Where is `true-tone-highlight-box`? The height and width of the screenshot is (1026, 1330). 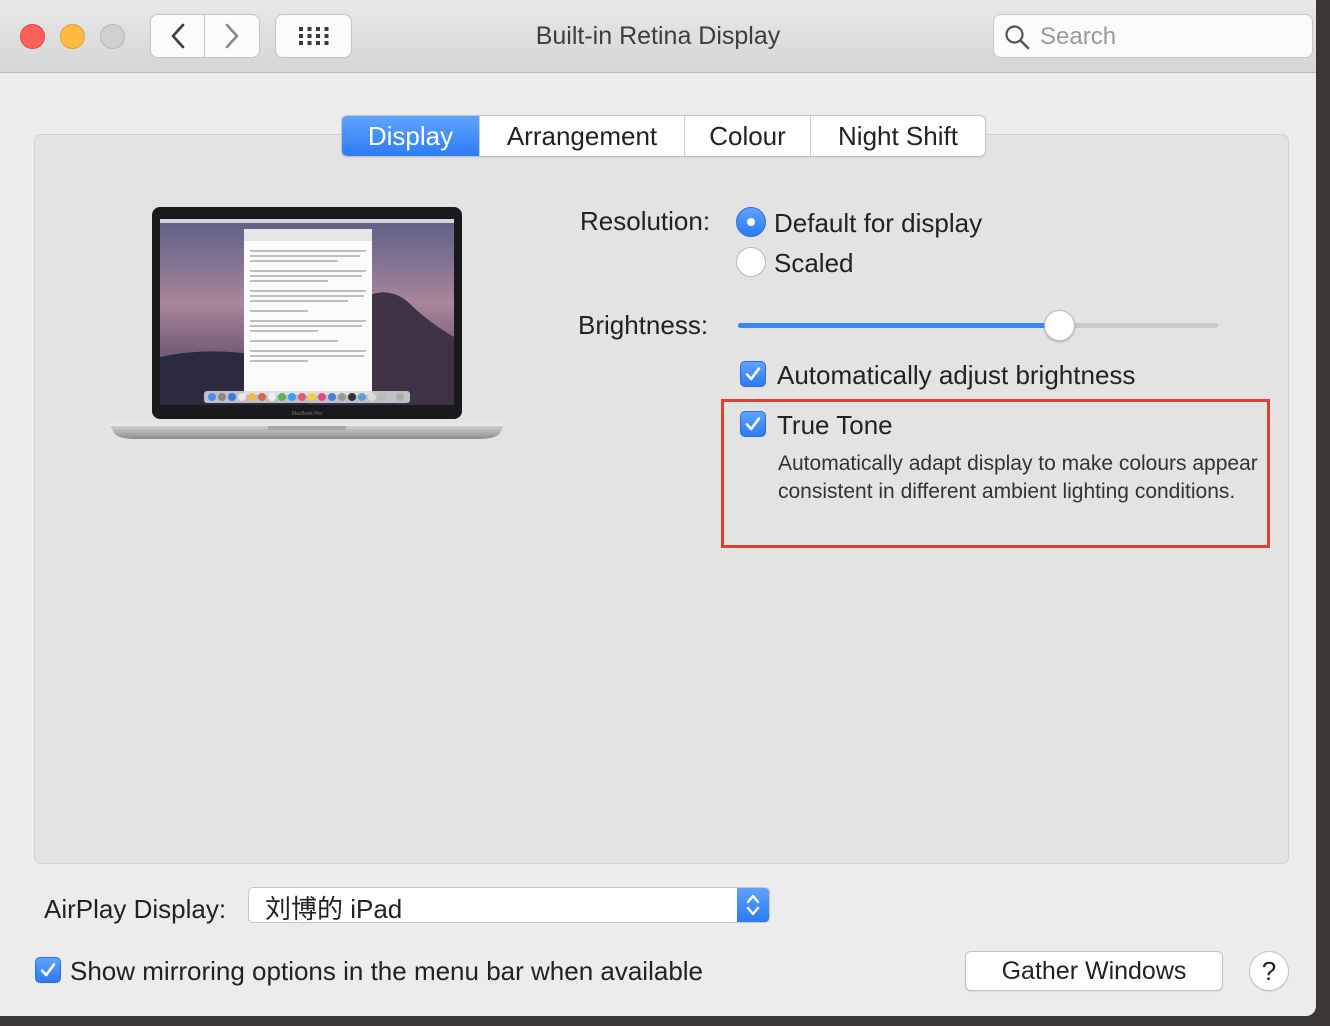 true-tone-highlight-box is located at coordinates (995, 473).